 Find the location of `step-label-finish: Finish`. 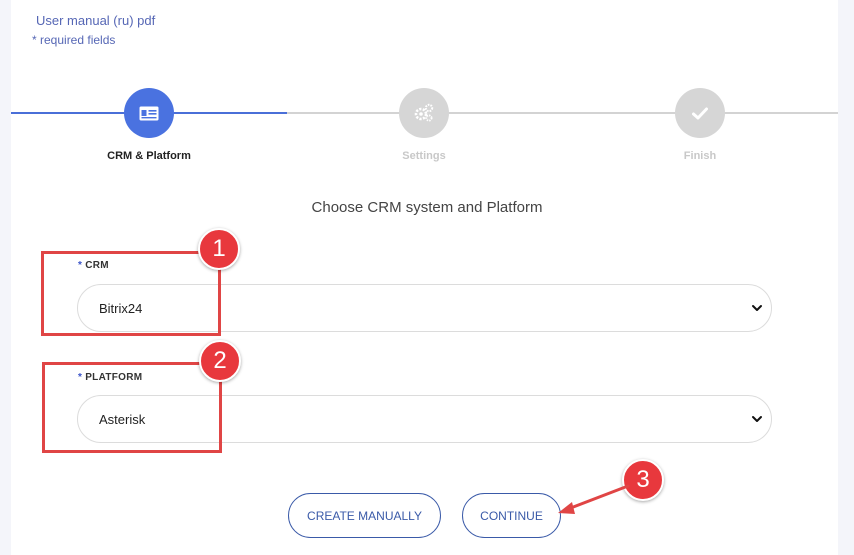

step-label-finish: Finish is located at coordinates (700, 156).